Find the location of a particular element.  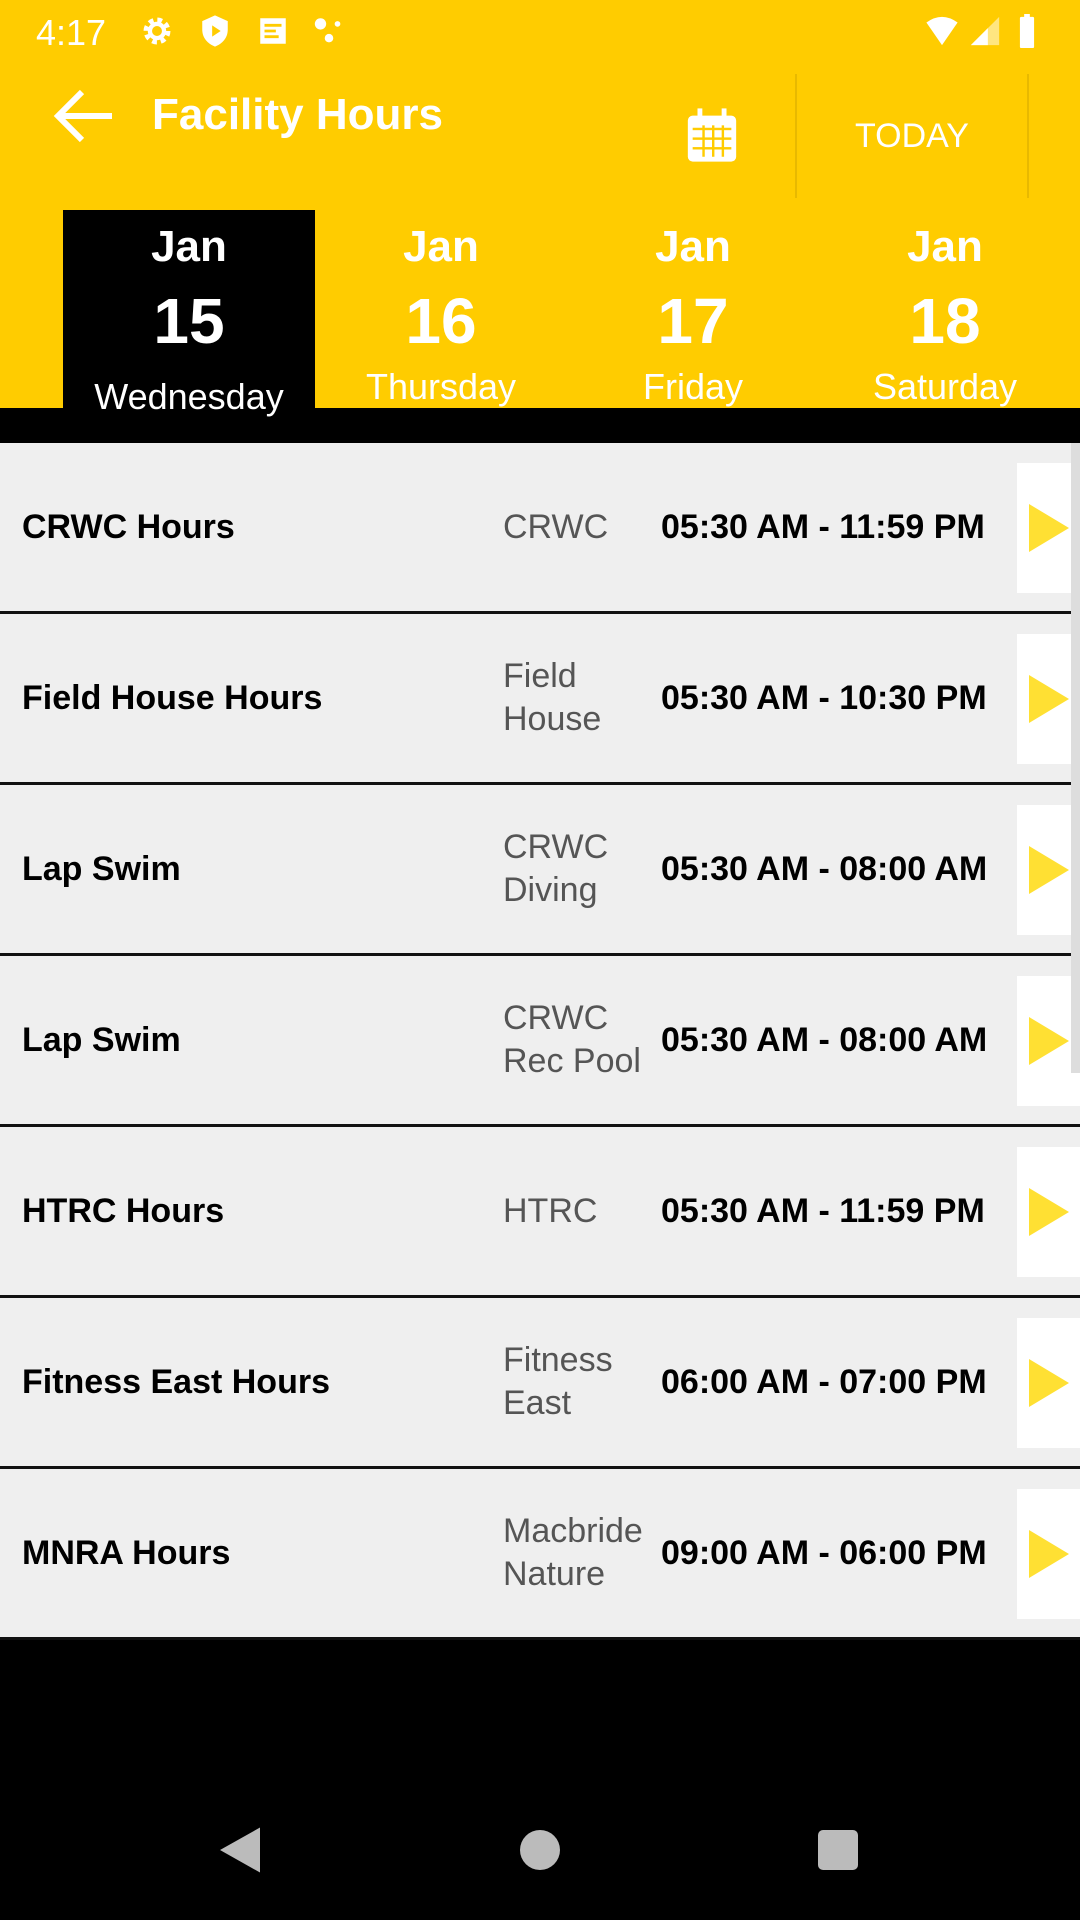

inbox-icon is located at coordinates (273, 31).